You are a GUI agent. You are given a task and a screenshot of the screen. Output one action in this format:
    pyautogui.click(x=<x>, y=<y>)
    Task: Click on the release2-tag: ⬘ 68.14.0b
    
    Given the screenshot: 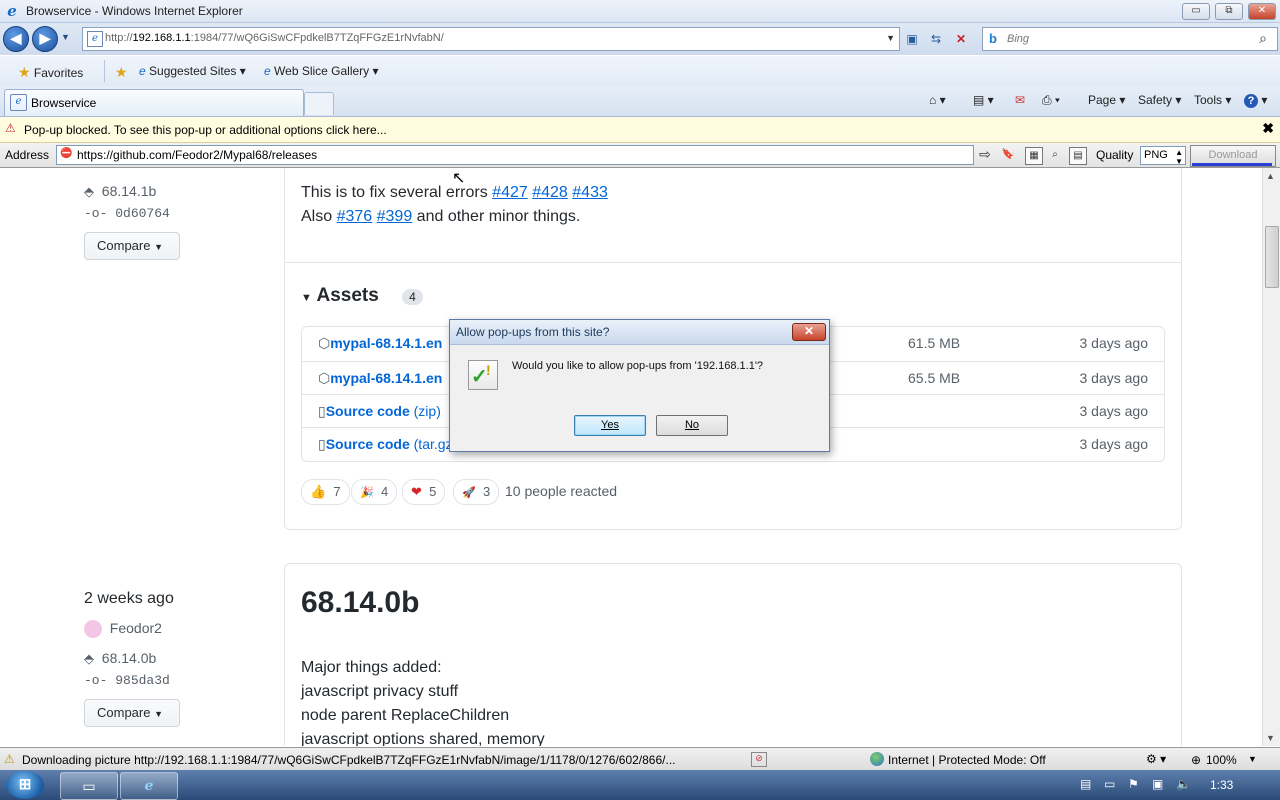 What is the action you would take?
    pyautogui.click(x=120, y=658)
    